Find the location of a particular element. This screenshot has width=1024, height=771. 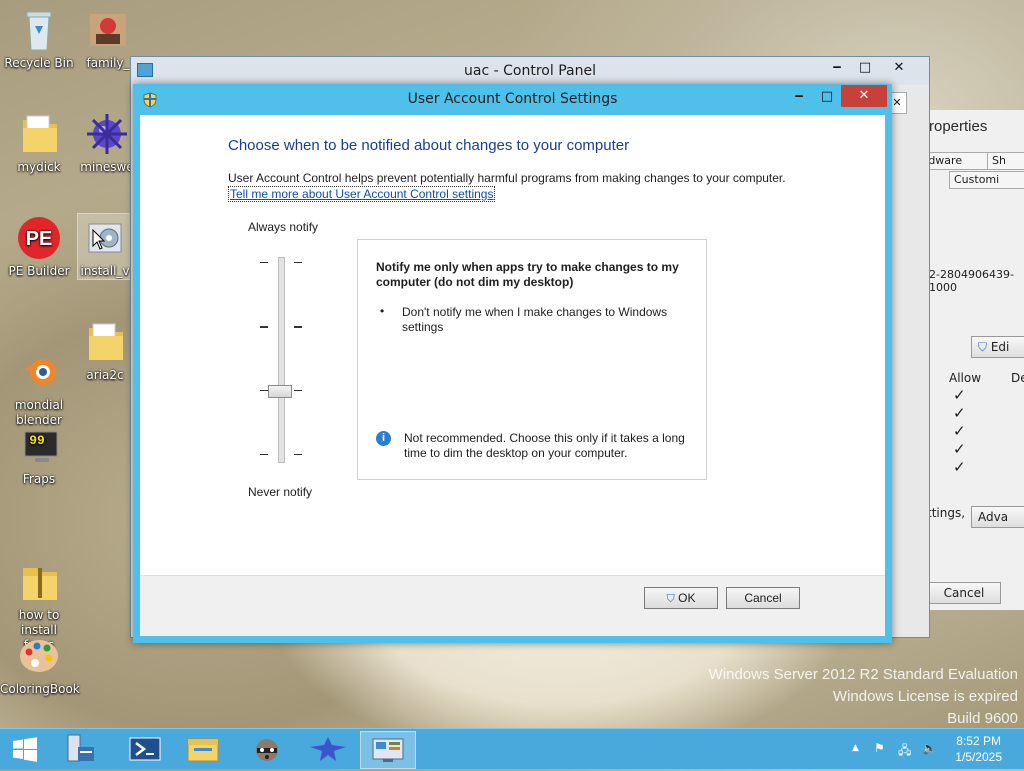

info-icon: i is located at coordinates (383, 438).